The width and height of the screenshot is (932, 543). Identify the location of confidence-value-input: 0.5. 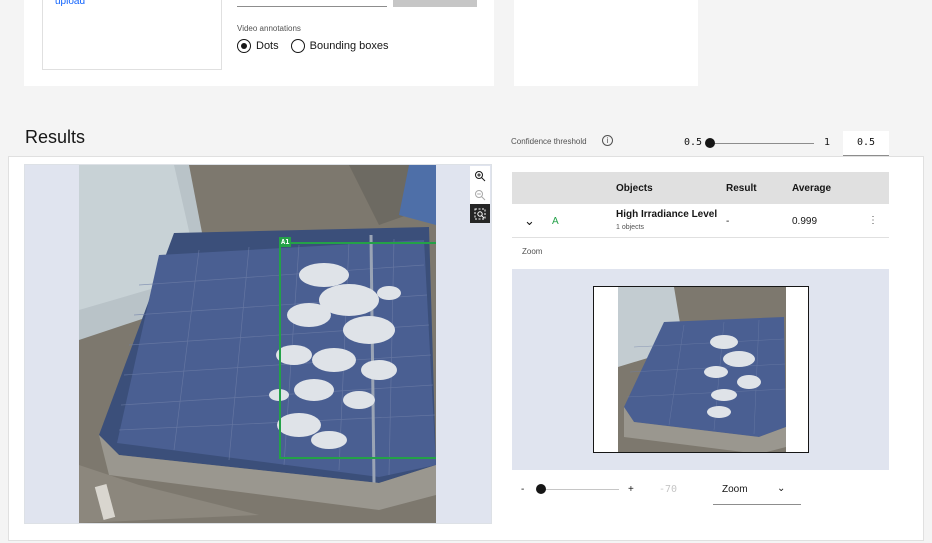
(866, 143).